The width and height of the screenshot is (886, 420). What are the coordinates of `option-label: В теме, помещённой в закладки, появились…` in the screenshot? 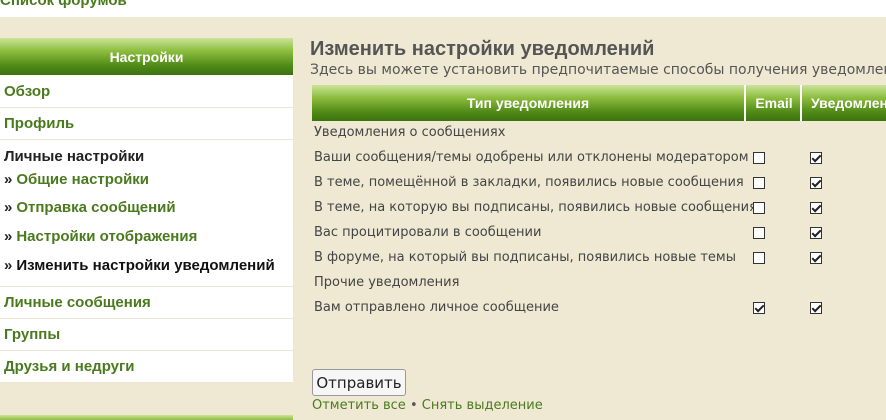 It's located at (529, 182).